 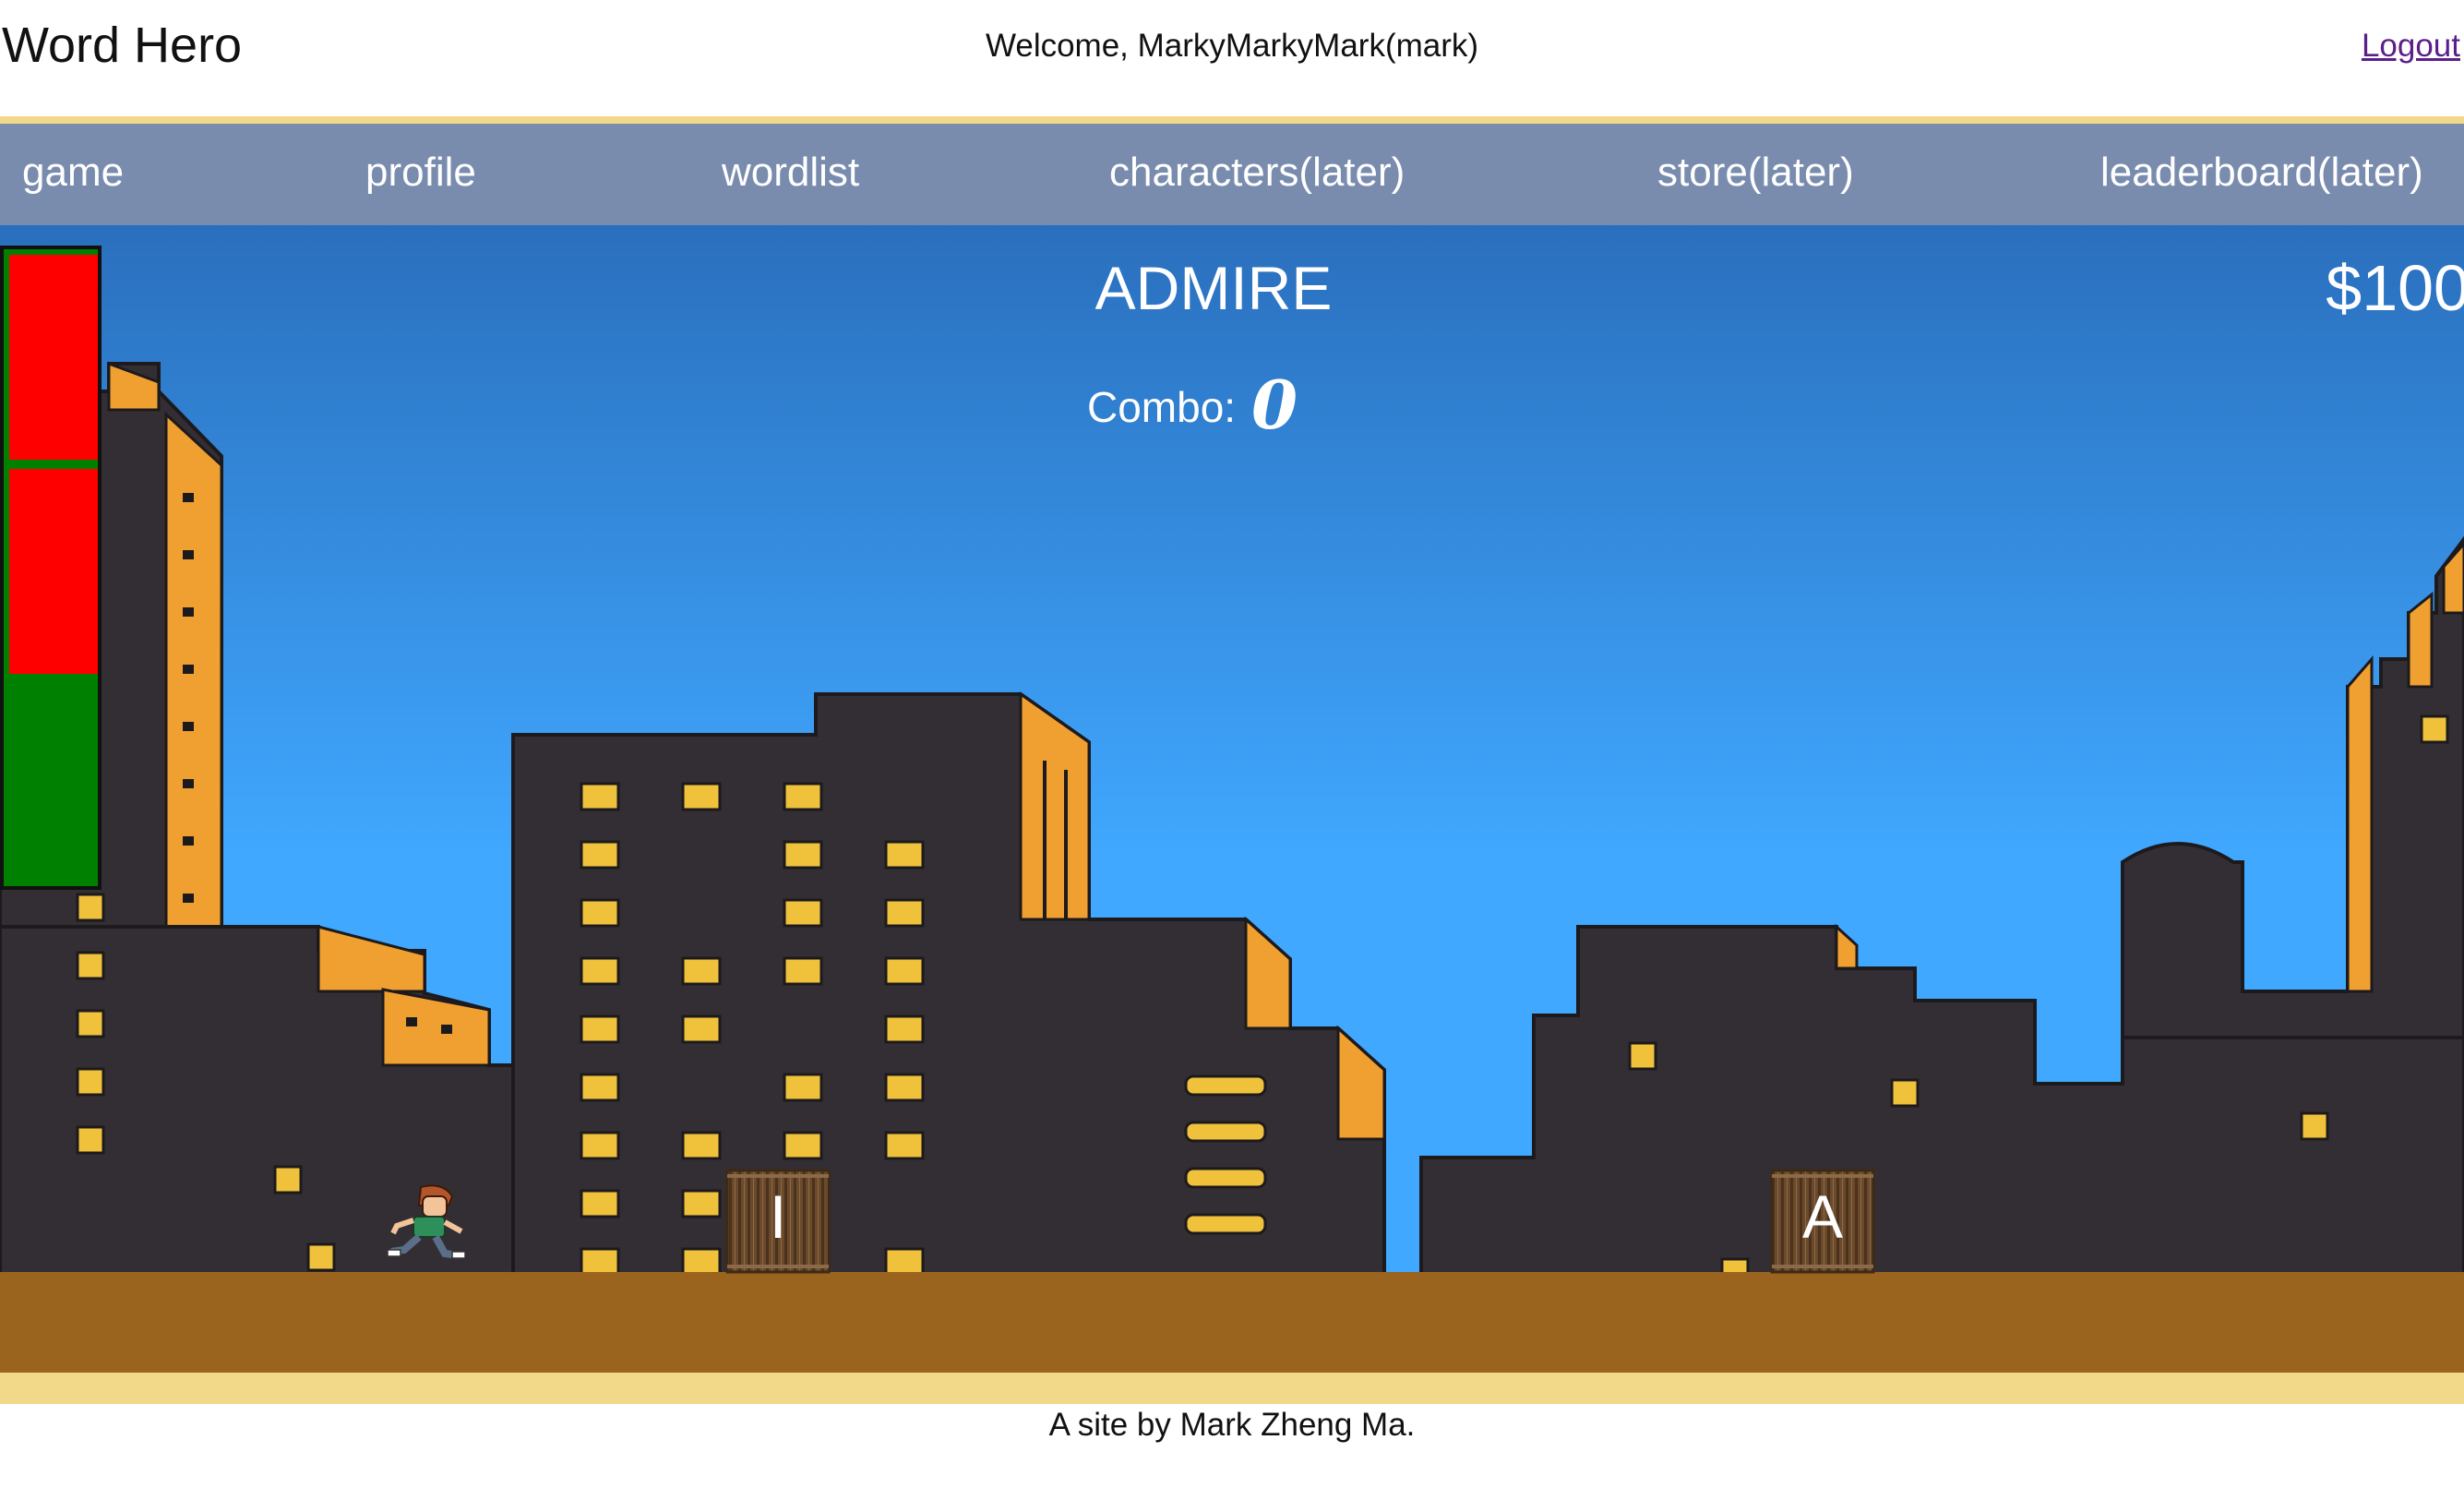 I want to click on logout-link: Logout, so click(x=2411, y=46).